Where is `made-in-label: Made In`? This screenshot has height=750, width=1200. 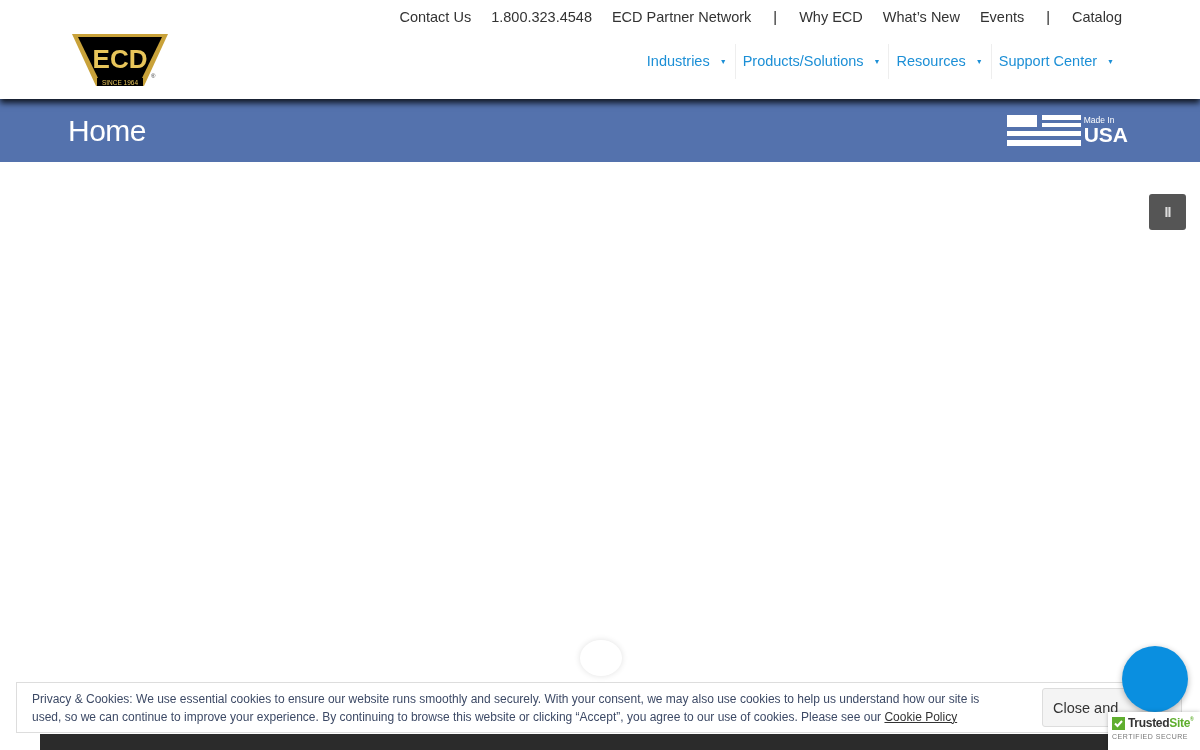
made-in-label: Made In is located at coordinates (1099, 120).